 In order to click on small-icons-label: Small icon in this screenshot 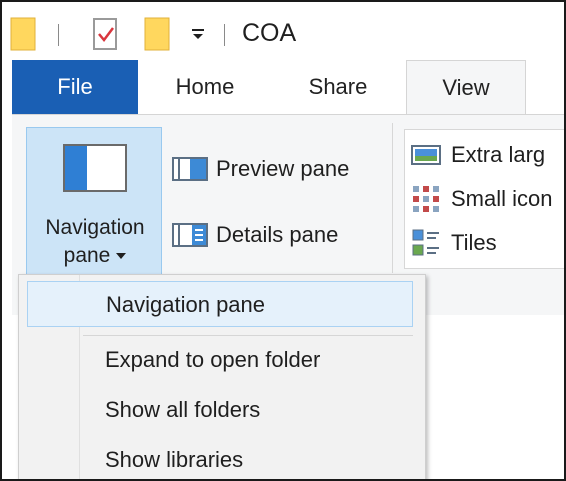, I will do `click(502, 198)`.